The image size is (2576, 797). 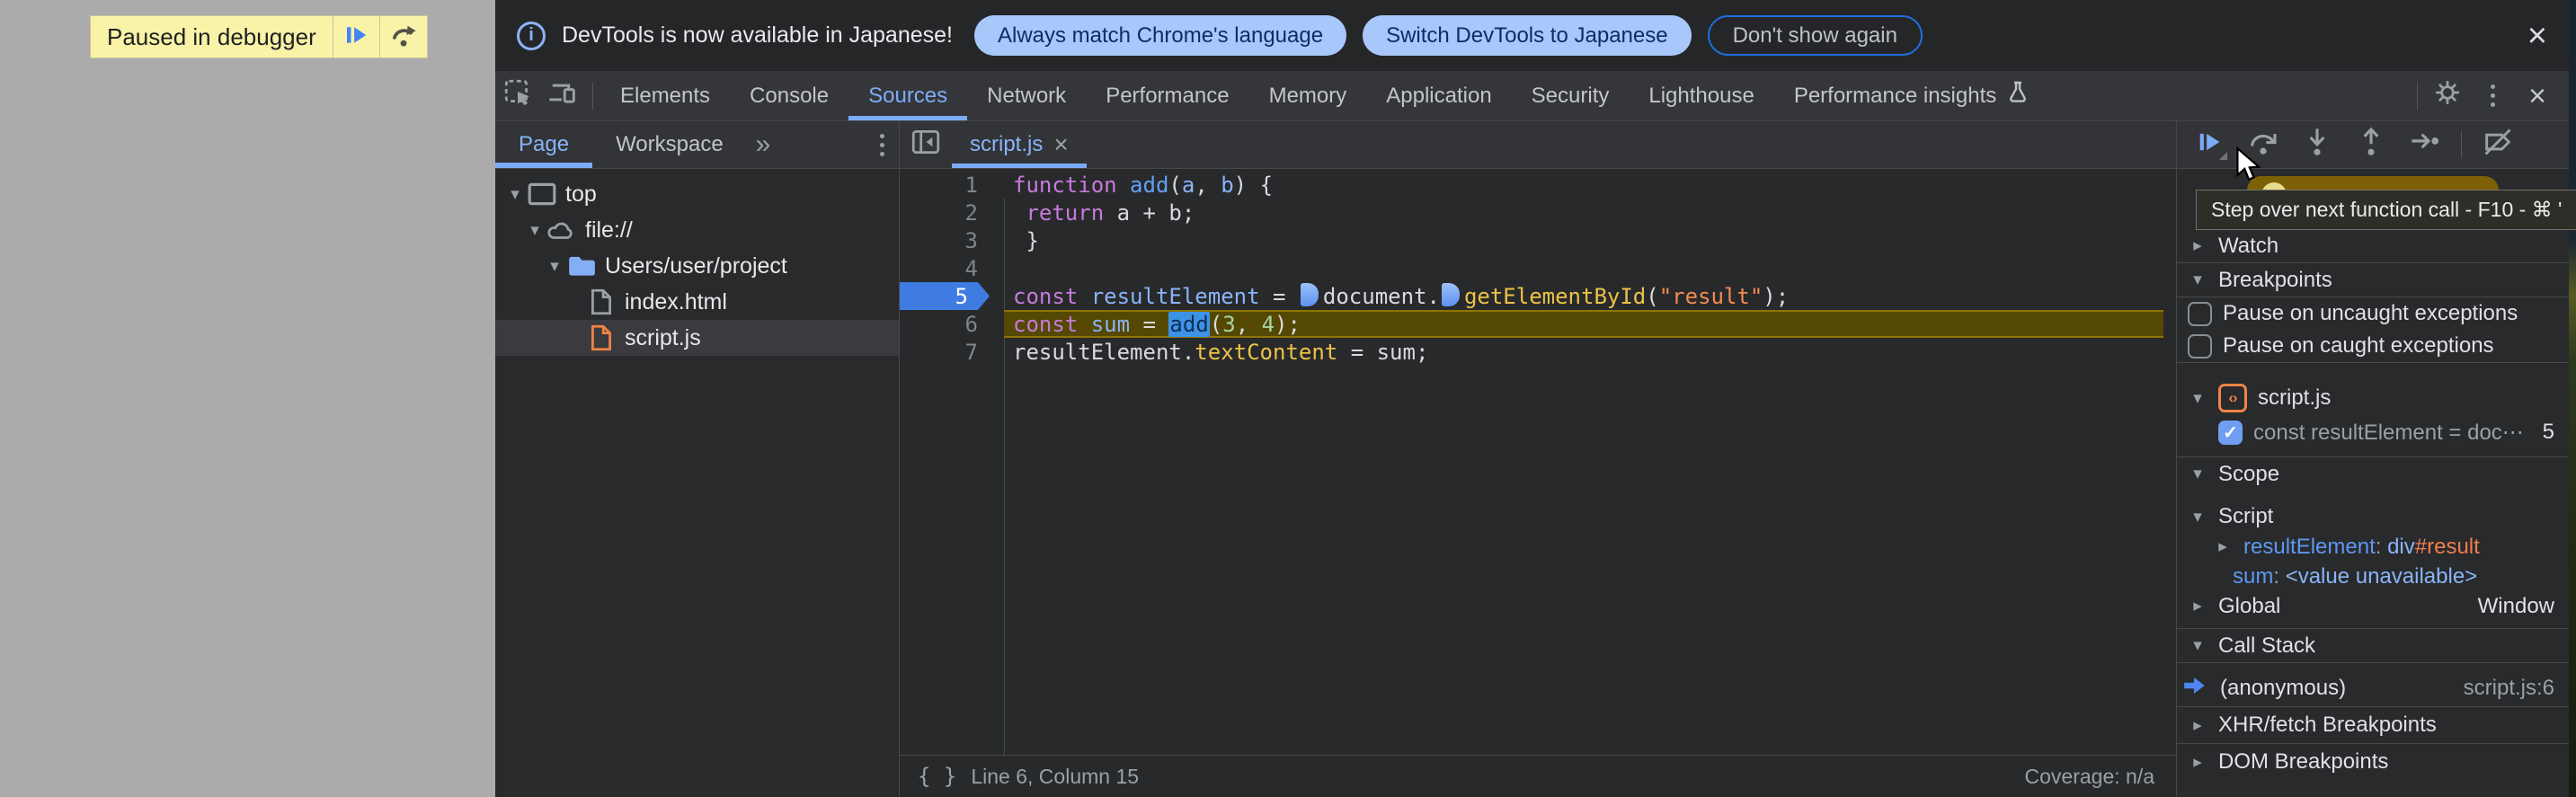 What do you see at coordinates (945, 324) in the screenshot?
I see `line-number: 6` at bounding box center [945, 324].